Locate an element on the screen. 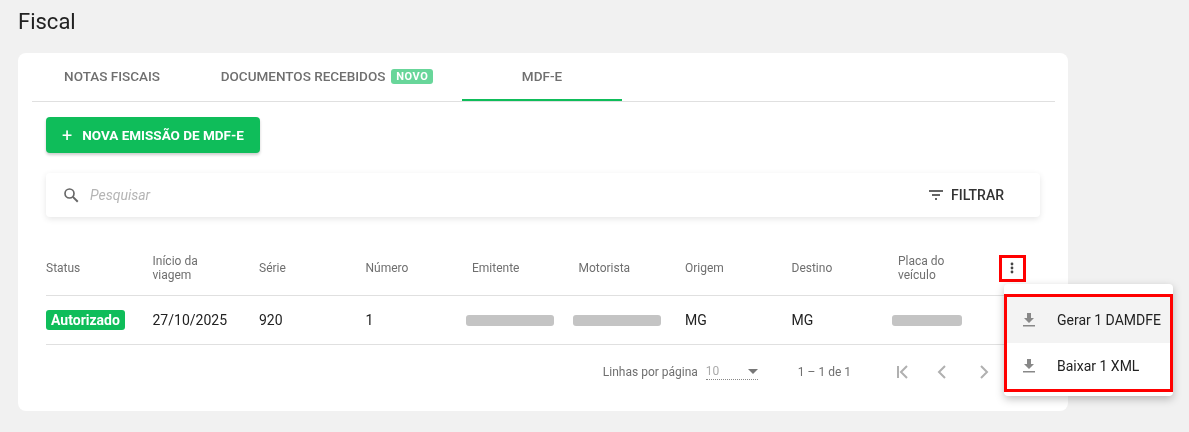 Image resolution: width=1189 pixels, height=432 pixels. new-badge: NOVO is located at coordinates (412, 76).